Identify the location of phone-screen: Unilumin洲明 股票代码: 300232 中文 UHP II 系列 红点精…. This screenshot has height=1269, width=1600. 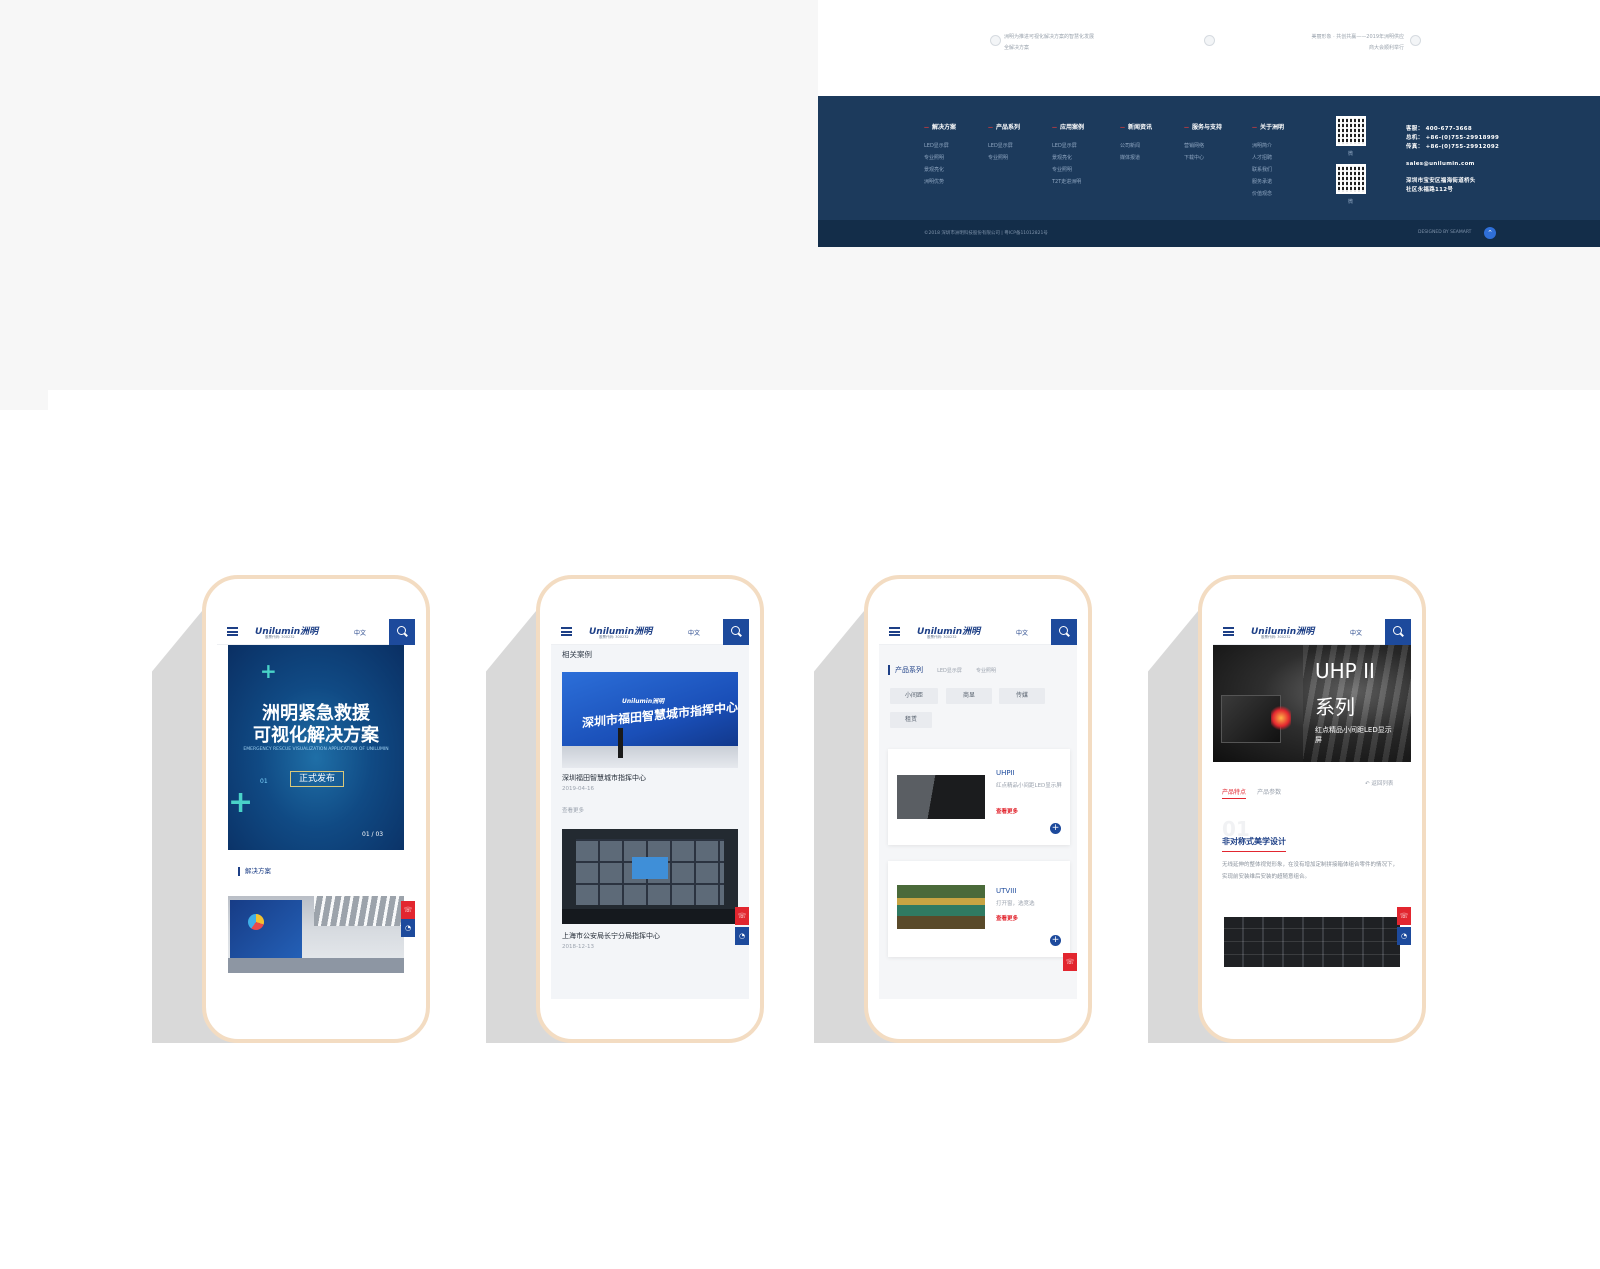
(1312, 809).